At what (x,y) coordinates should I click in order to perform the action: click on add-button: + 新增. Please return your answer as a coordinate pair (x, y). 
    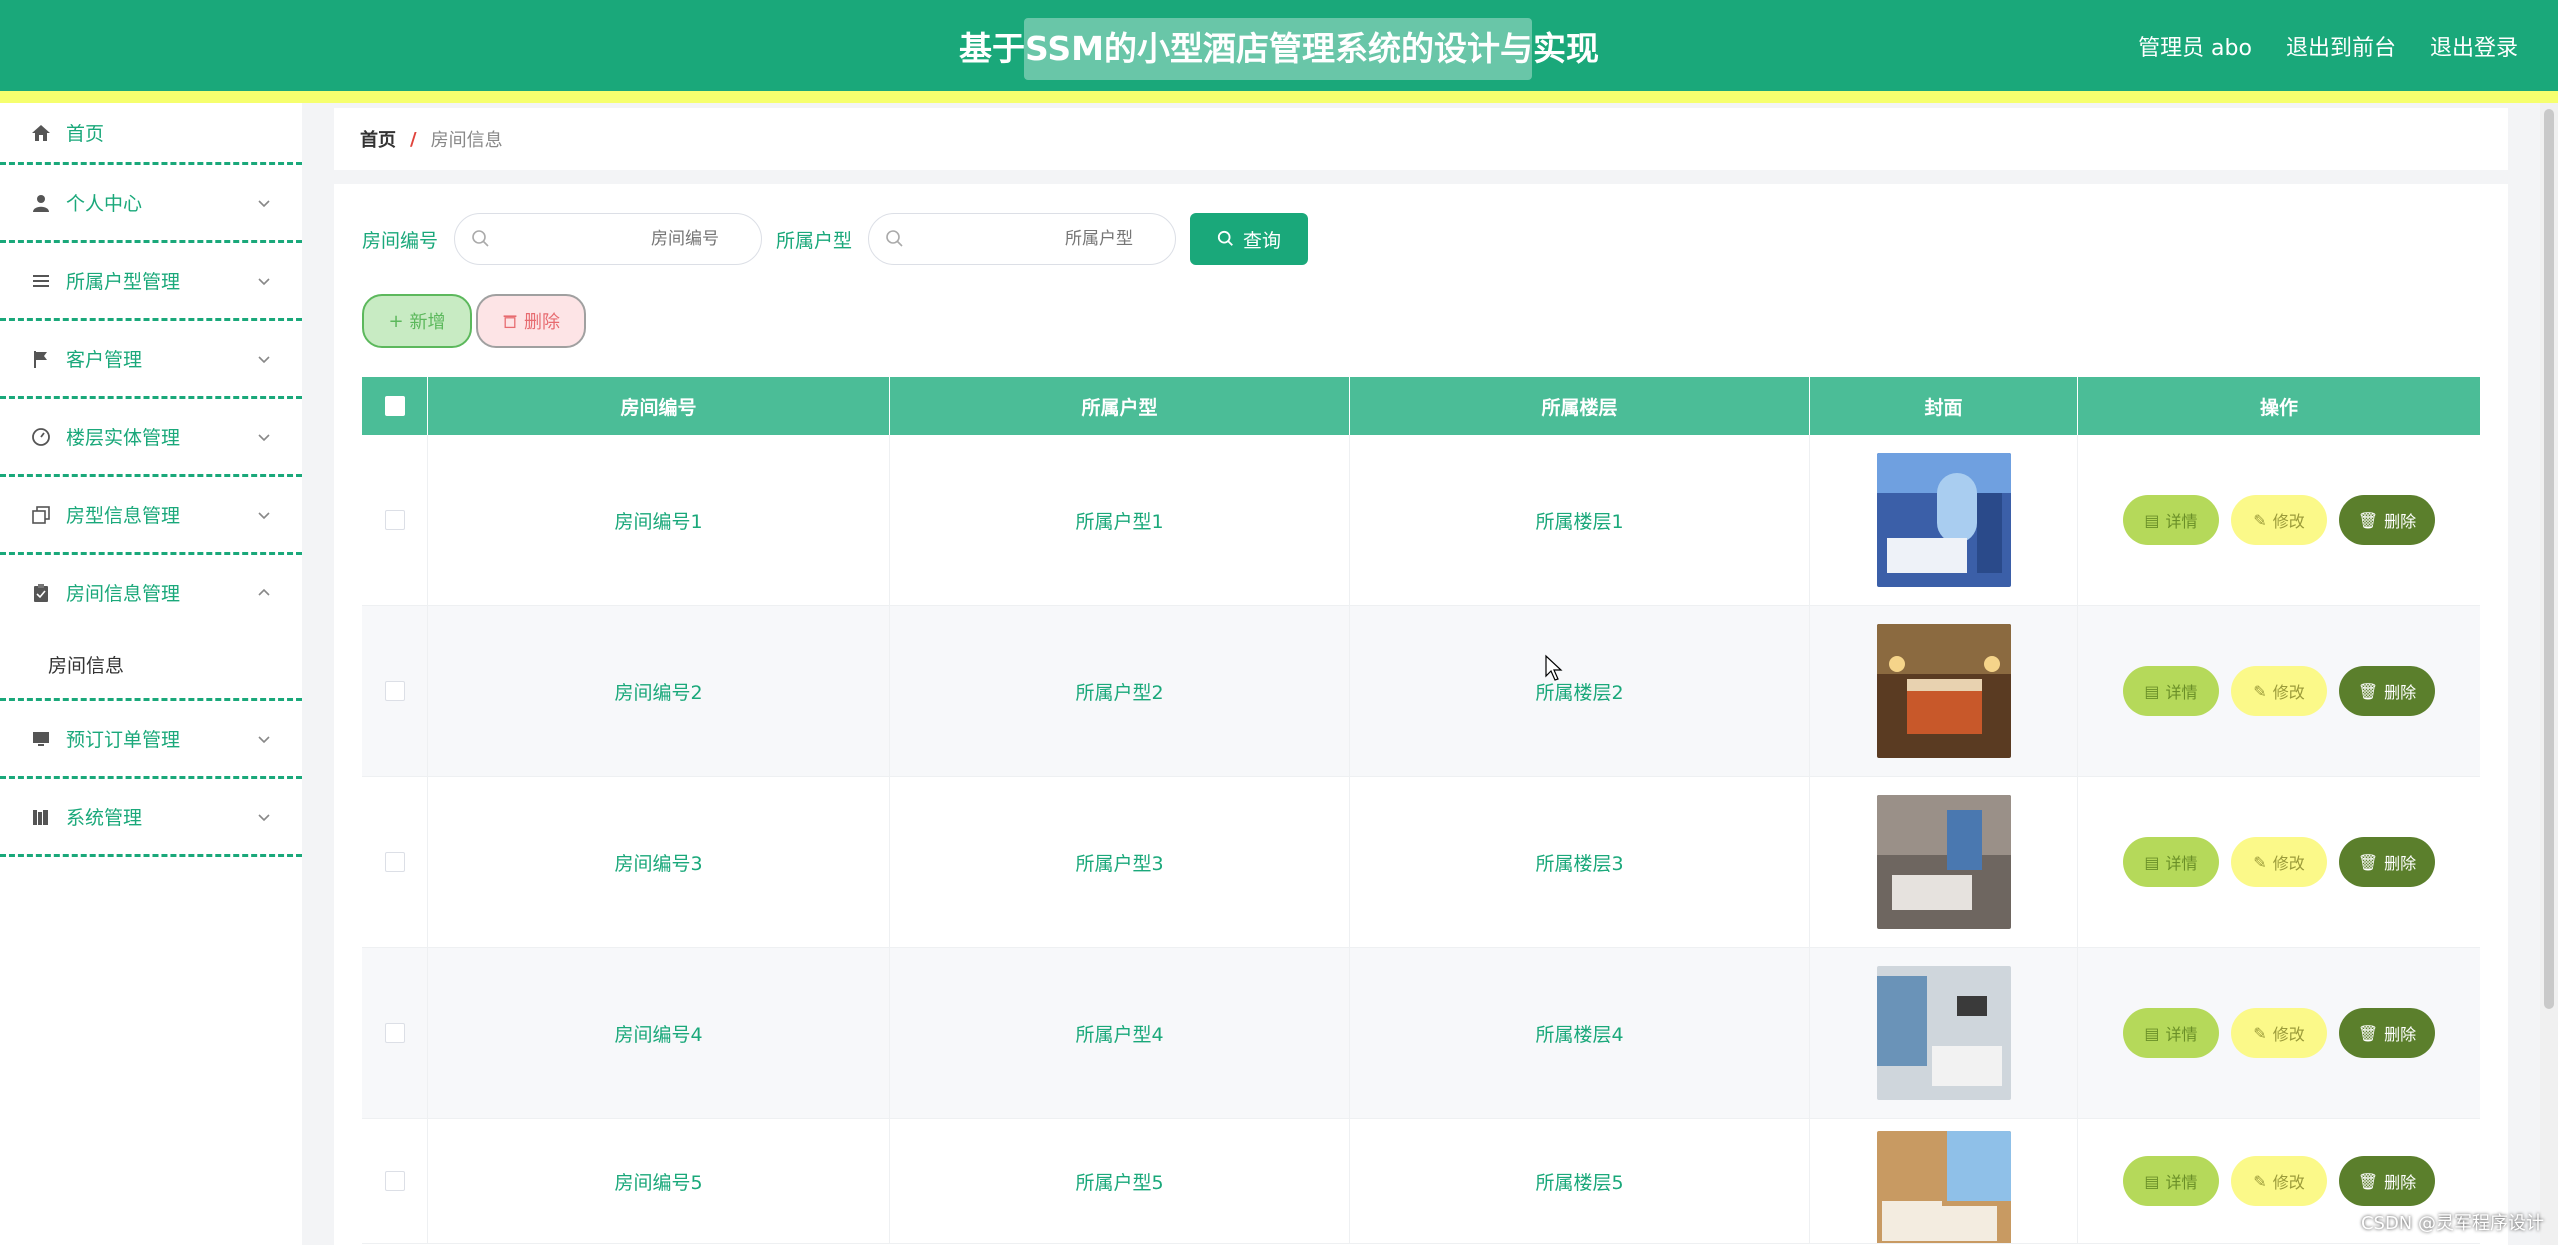
    Looking at the image, I should click on (417, 321).